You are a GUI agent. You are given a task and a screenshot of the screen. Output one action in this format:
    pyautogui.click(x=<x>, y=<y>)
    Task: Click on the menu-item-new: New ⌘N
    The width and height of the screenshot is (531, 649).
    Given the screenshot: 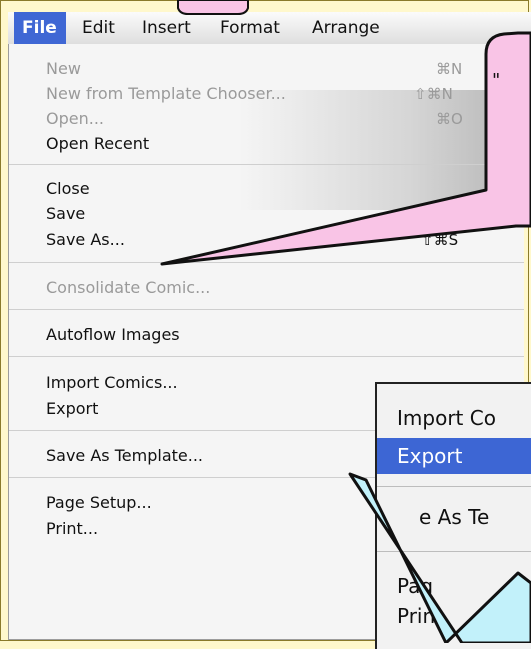 What is the action you would take?
    pyautogui.click(x=266, y=69)
    